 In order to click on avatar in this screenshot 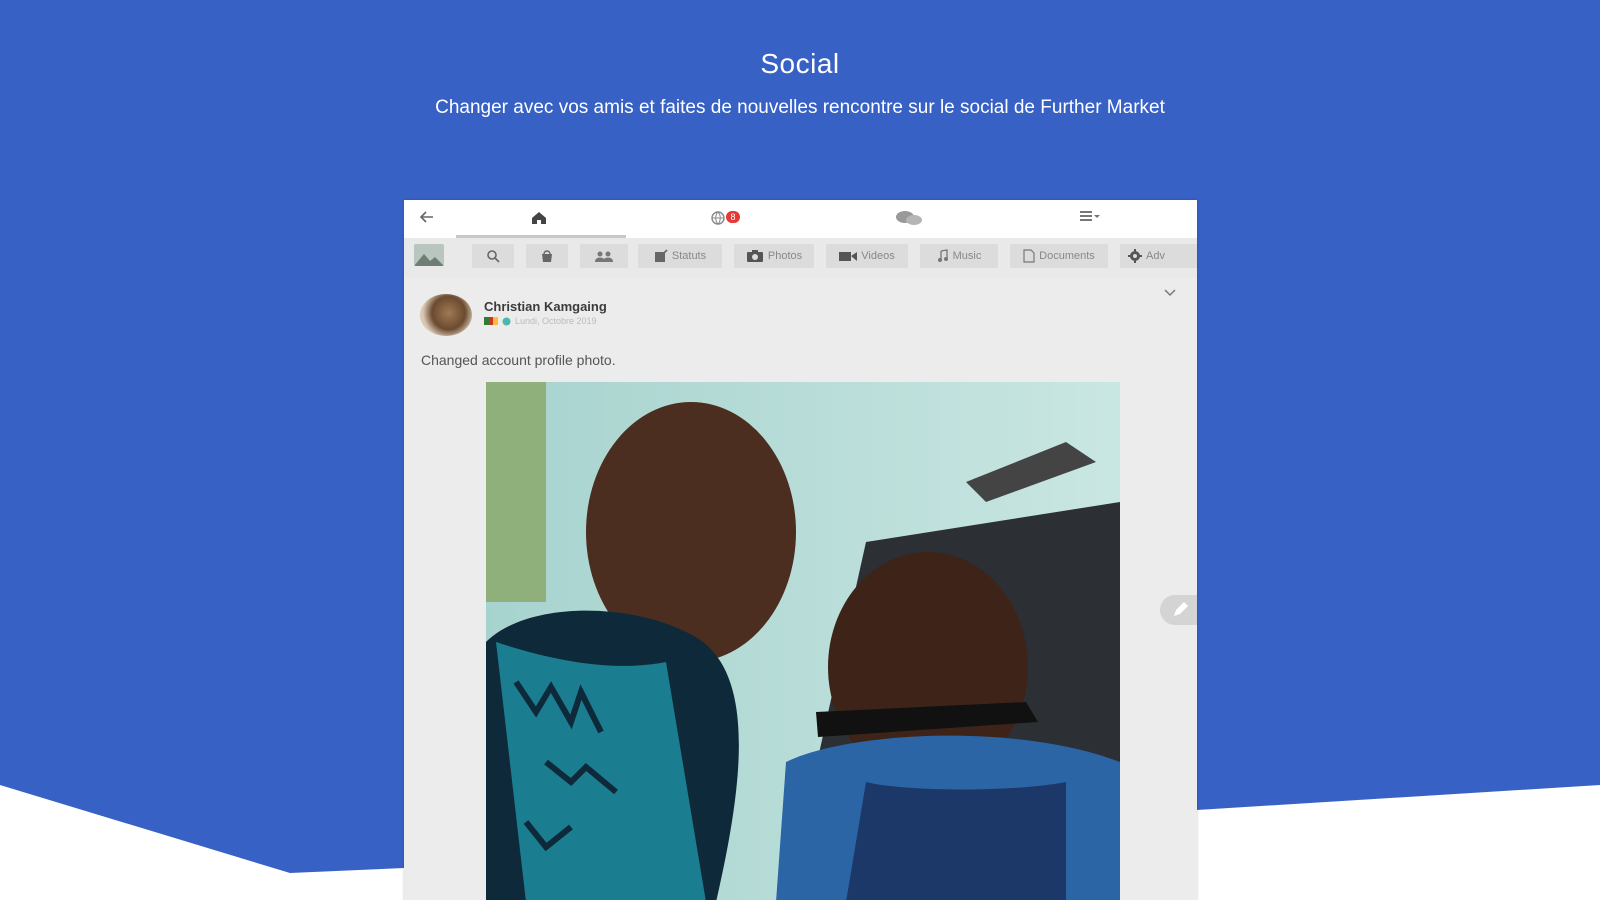, I will do `click(446, 315)`.